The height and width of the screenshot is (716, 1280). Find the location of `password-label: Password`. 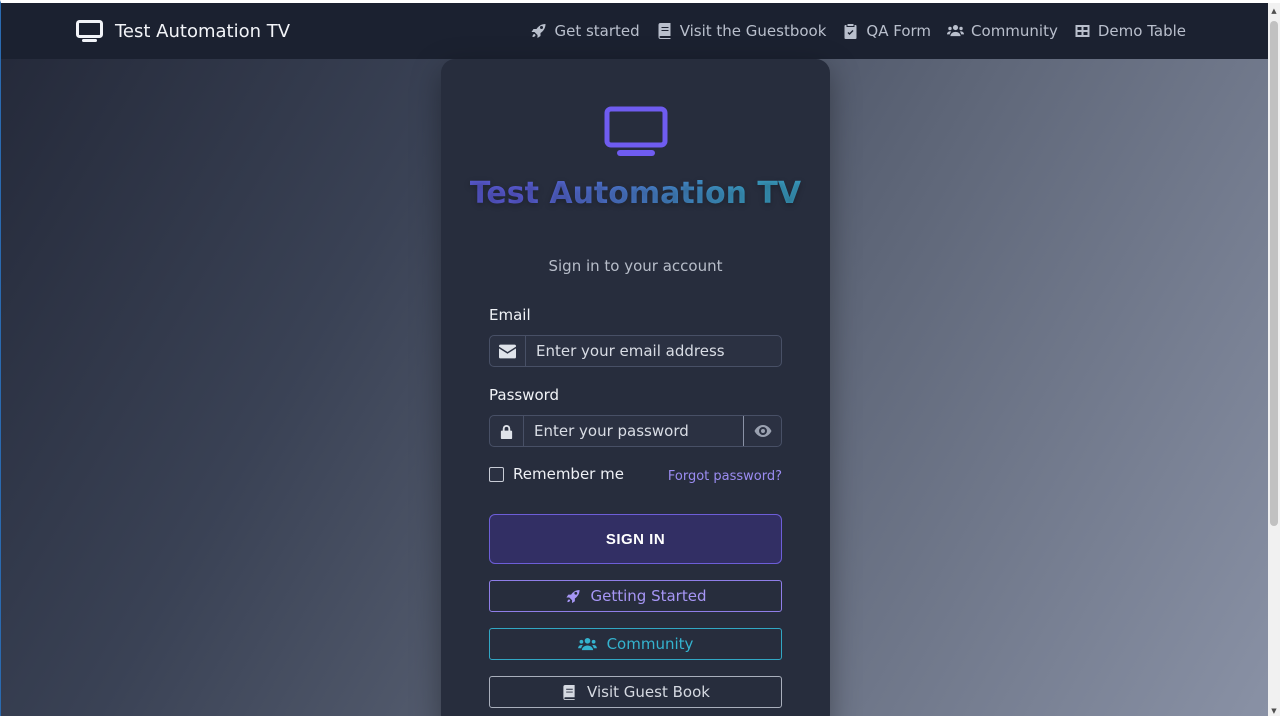

password-label: Password is located at coordinates (524, 395).